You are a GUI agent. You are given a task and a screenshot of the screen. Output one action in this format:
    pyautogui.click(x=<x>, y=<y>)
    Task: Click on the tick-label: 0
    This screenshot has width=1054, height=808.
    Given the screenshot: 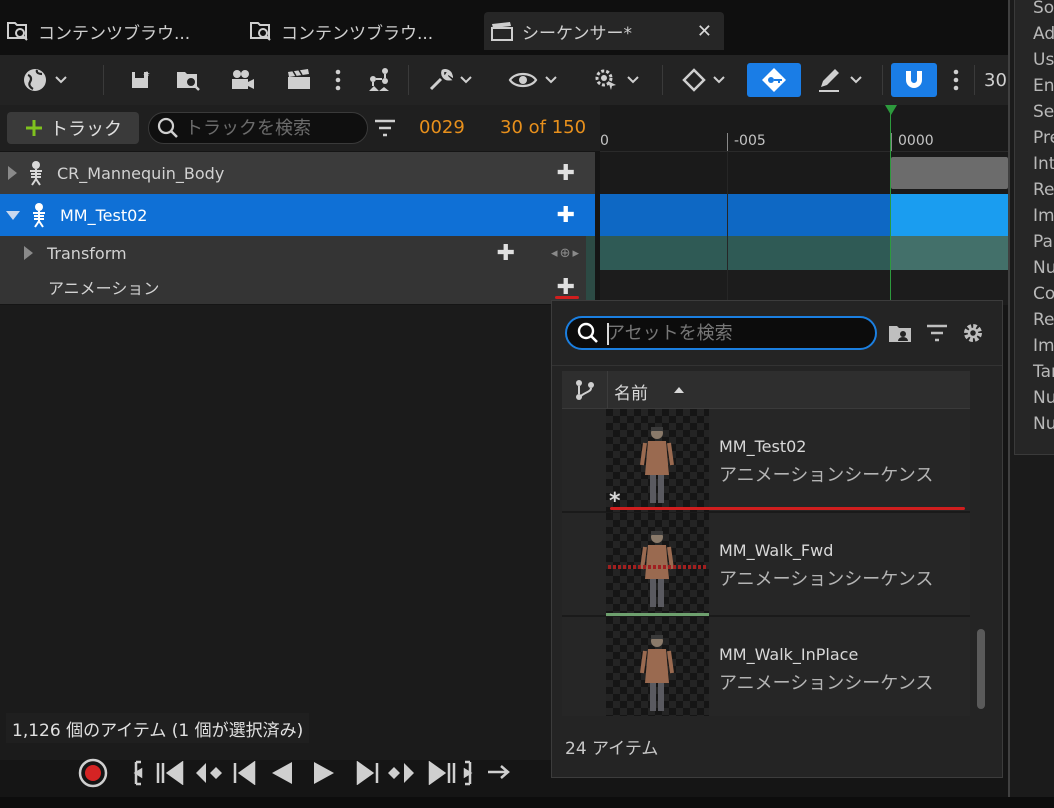 What is the action you would take?
    pyautogui.click(x=604, y=141)
    